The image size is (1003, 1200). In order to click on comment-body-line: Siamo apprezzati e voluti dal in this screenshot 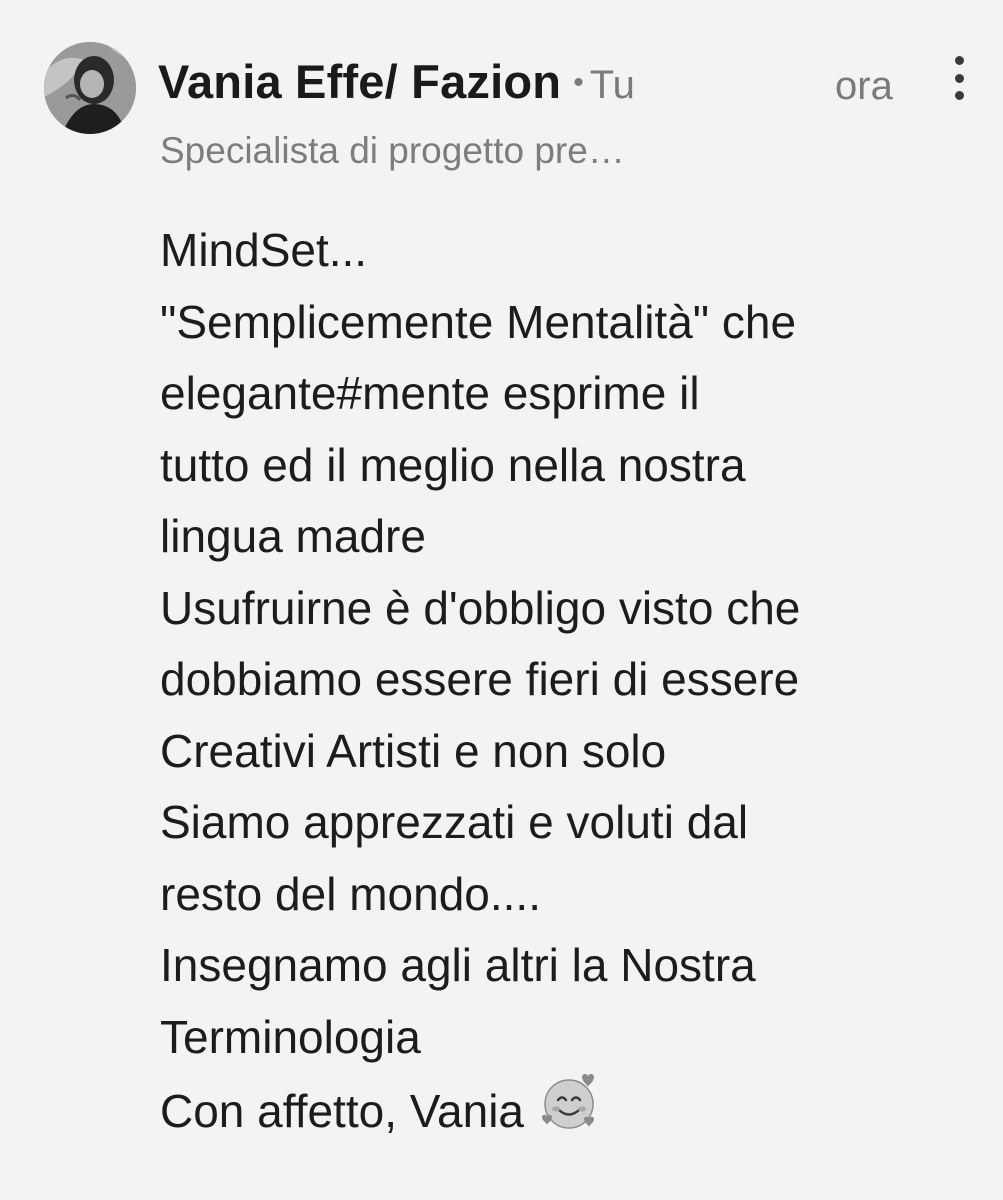, I will do `click(454, 822)`.